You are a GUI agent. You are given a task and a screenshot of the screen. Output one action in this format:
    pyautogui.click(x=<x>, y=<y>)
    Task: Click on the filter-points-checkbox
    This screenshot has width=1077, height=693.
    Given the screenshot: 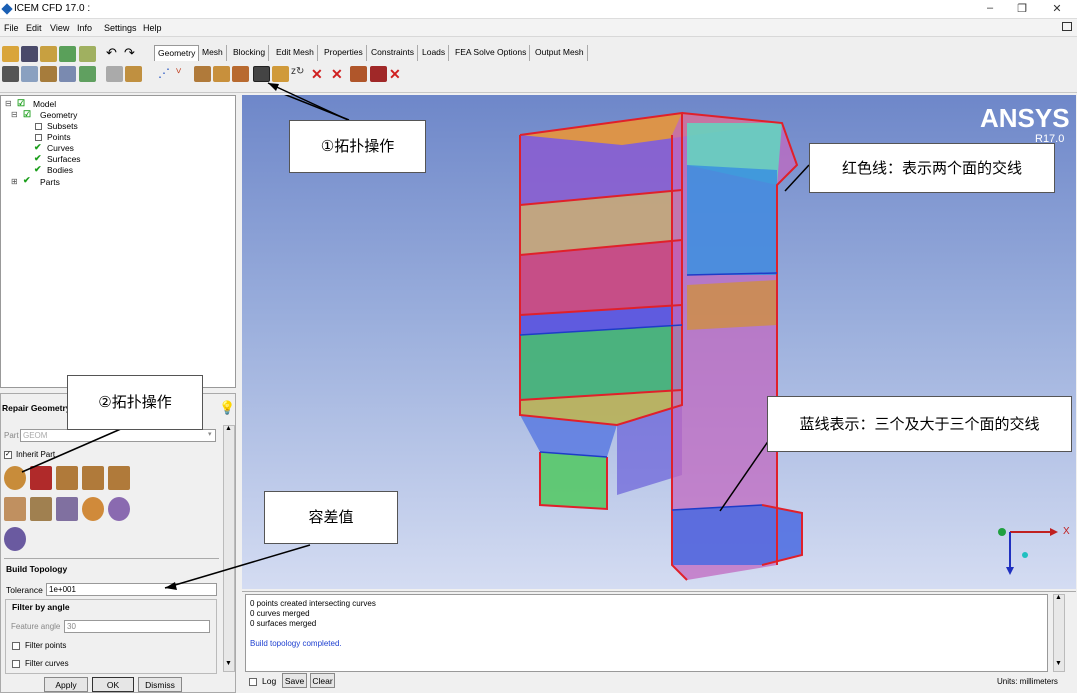 What is the action you would take?
    pyautogui.click(x=16, y=646)
    